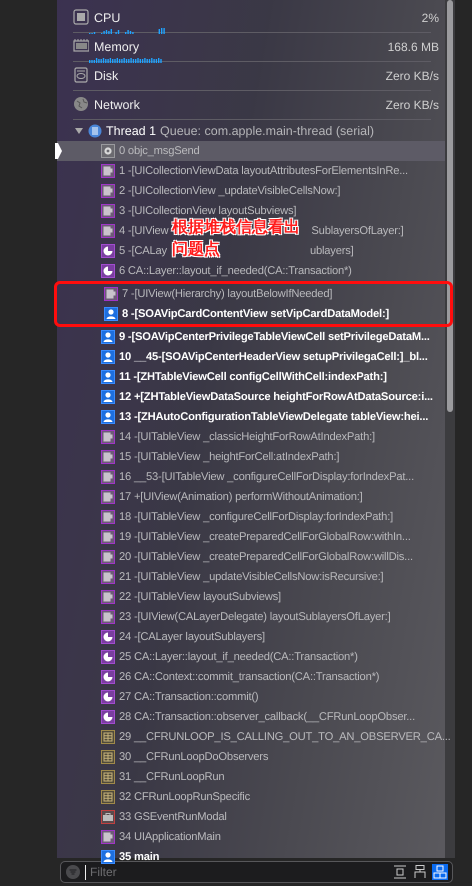 The width and height of the screenshot is (472, 886). Describe the element at coordinates (143, 231) in the screenshot. I see `frame-text: 4 -[UIView` at that location.